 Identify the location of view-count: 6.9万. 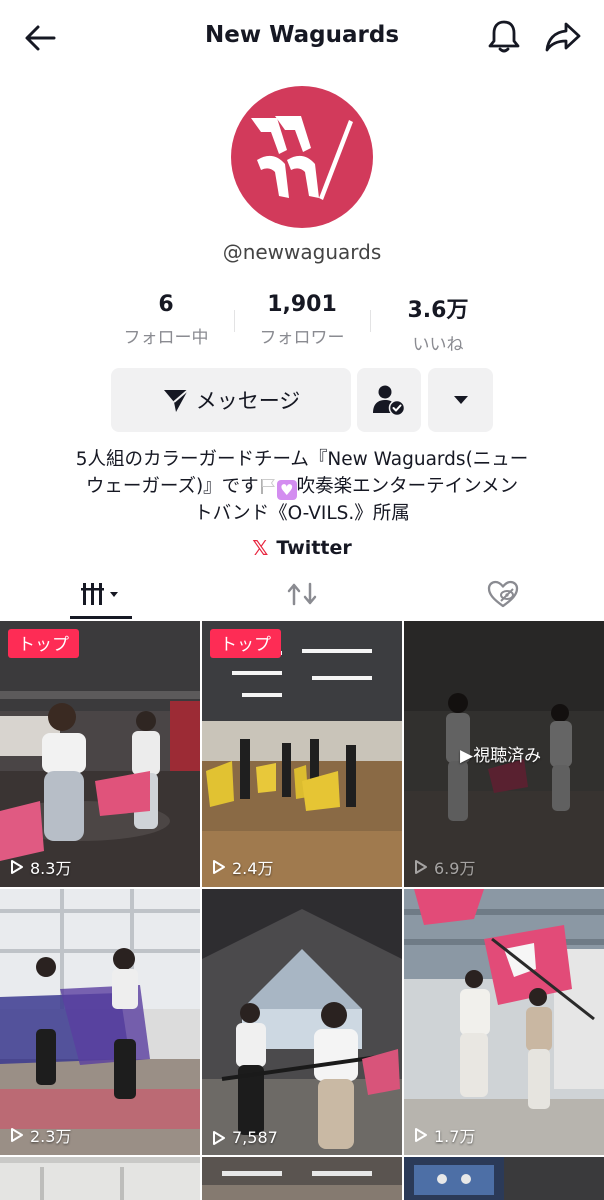
(444, 867).